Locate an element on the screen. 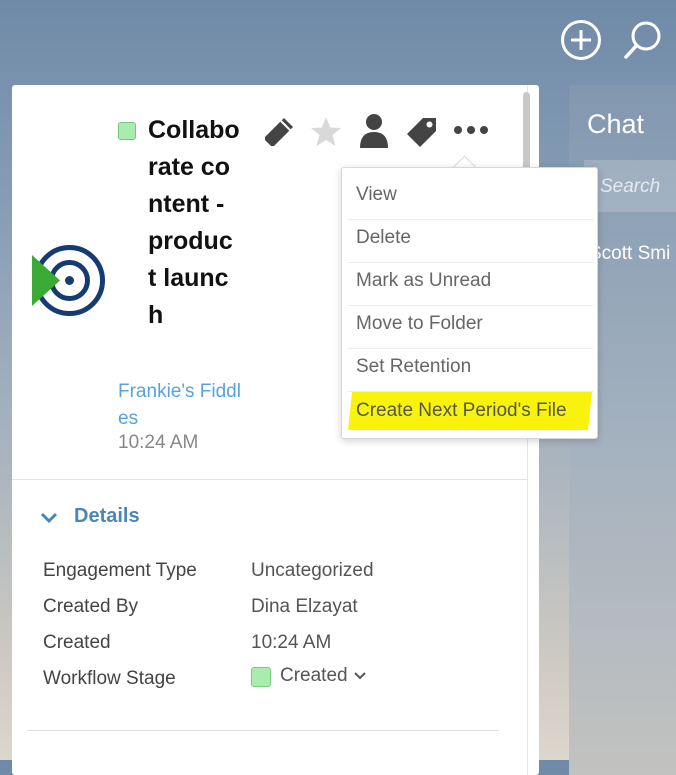  menu-item-set-retention: Set Retention is located at coordinates (470, 369).